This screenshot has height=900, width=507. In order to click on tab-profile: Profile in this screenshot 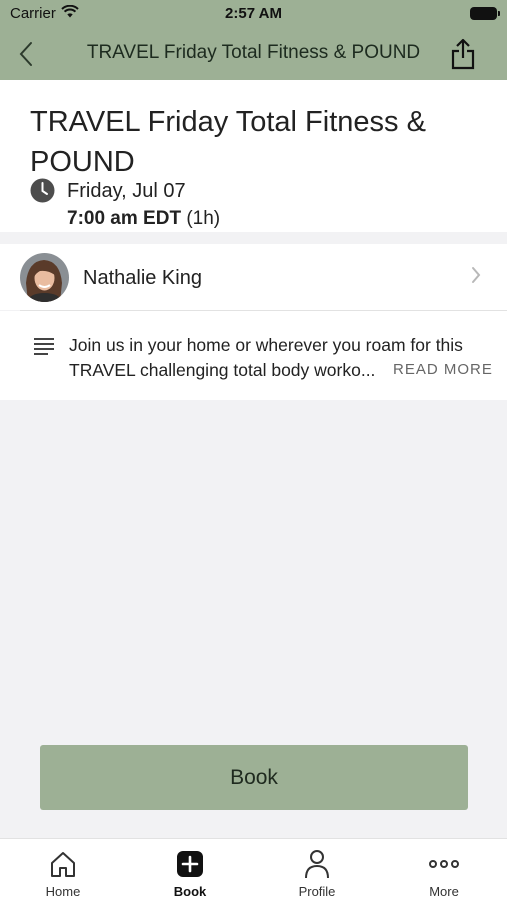, I will do `click(317, 869)`.